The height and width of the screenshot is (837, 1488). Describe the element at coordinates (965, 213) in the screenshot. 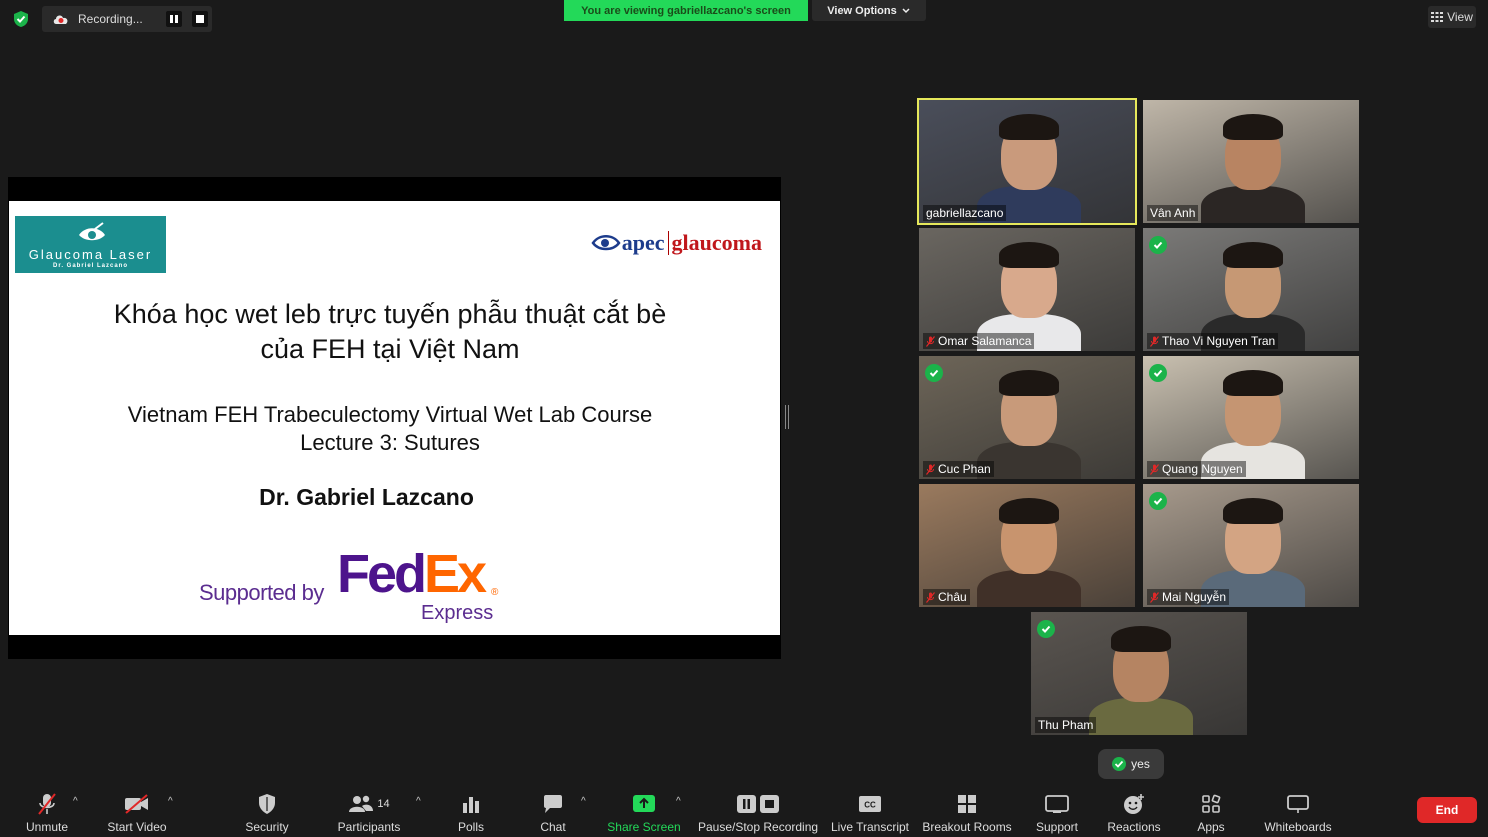

I see `participant-name-label: gabriellazcano` at that location.